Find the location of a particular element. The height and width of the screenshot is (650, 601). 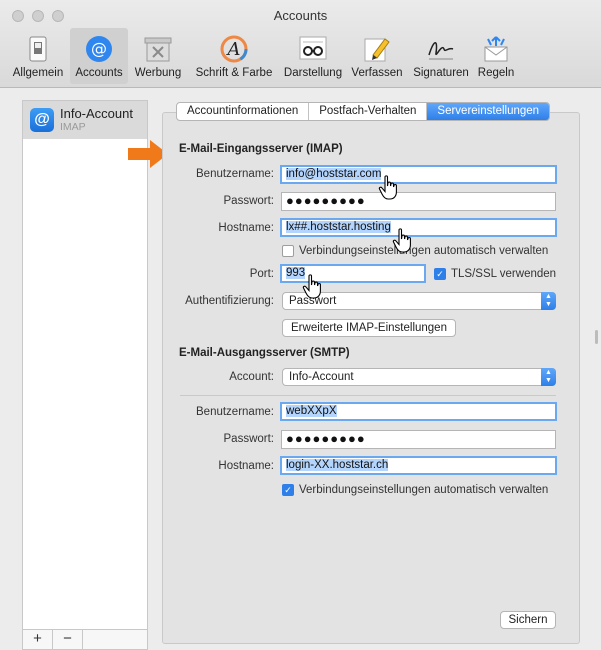

outgoing-server-title: E-Mail-Ausgangsserver (SMTP) is located at coordinates (264, 353).